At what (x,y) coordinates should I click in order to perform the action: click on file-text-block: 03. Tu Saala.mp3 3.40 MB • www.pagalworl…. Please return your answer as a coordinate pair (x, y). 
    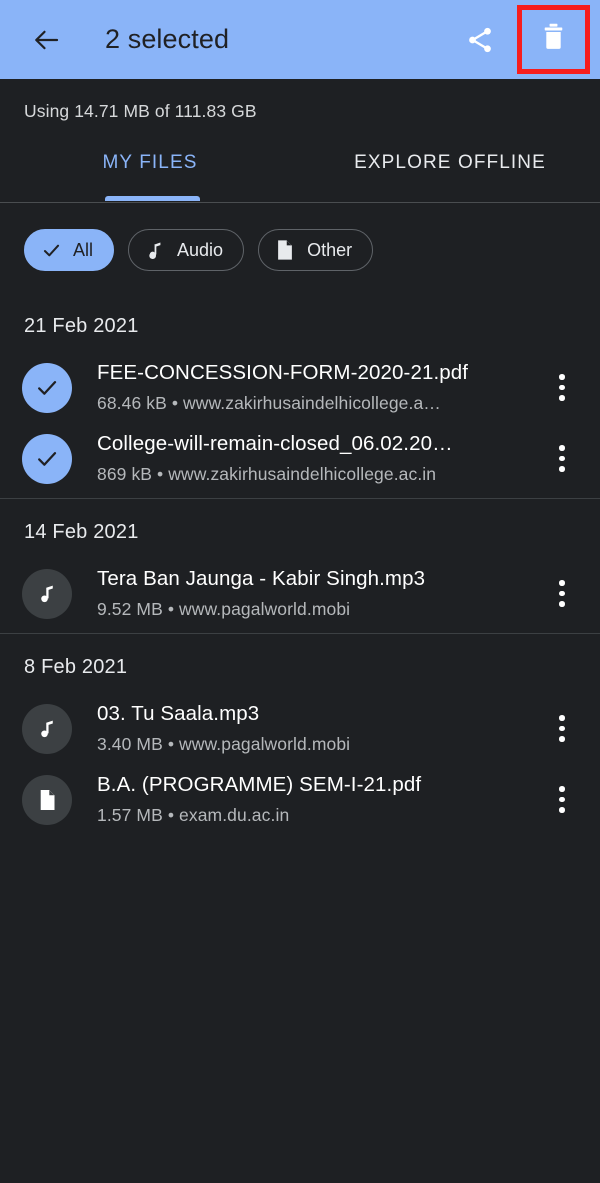
    Looking at the image, I should click on (318, 728).